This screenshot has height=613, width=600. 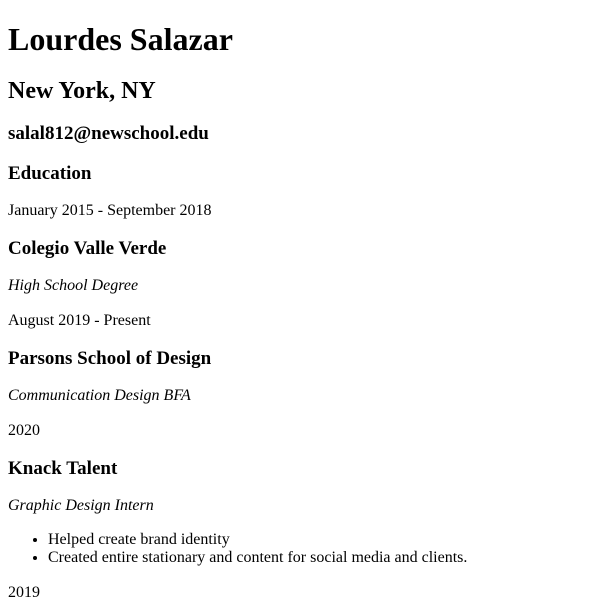 I want to click on entry-organization: Parsons School of Design, so click(x=110, y=358).